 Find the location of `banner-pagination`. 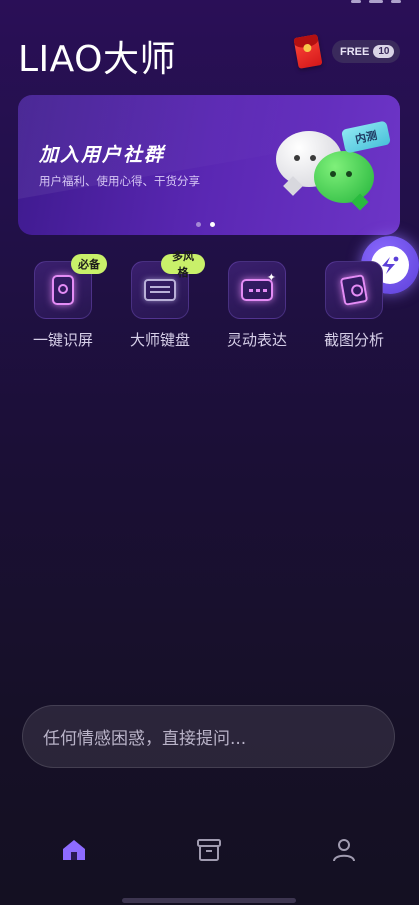

banner-pagination is located at coordinates (205, 224).